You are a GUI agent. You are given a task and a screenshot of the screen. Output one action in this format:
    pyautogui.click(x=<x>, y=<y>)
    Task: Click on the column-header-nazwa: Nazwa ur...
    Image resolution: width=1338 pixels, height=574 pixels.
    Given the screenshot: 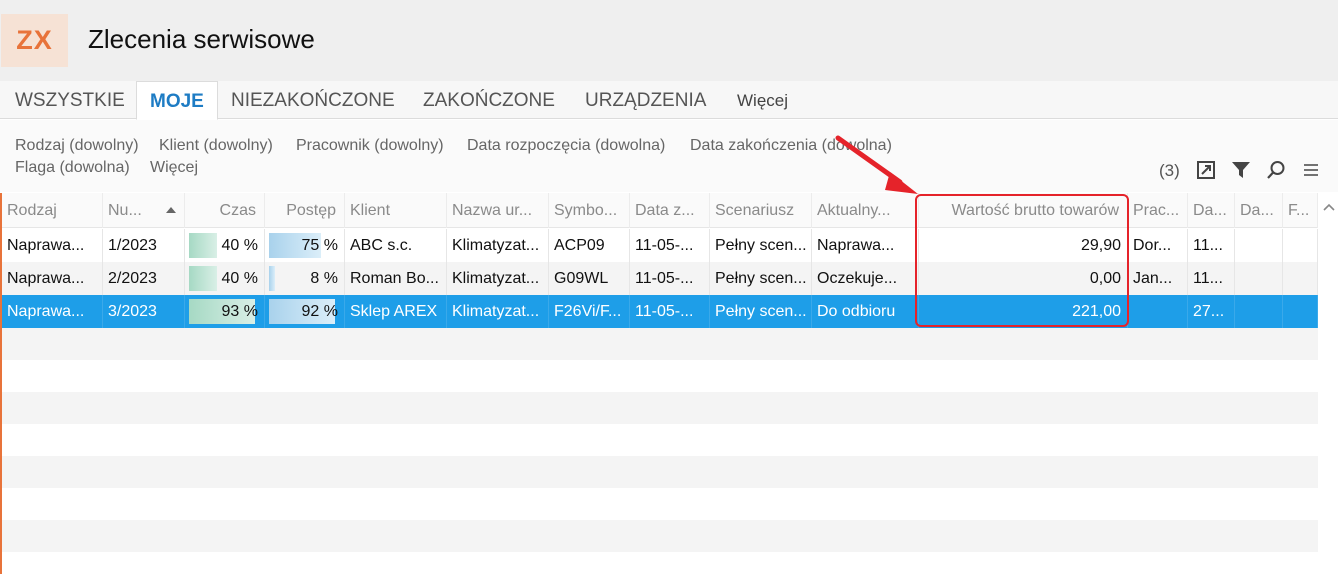 What is the action you would take?
    pyautogui.click(x=498, y=210)
    